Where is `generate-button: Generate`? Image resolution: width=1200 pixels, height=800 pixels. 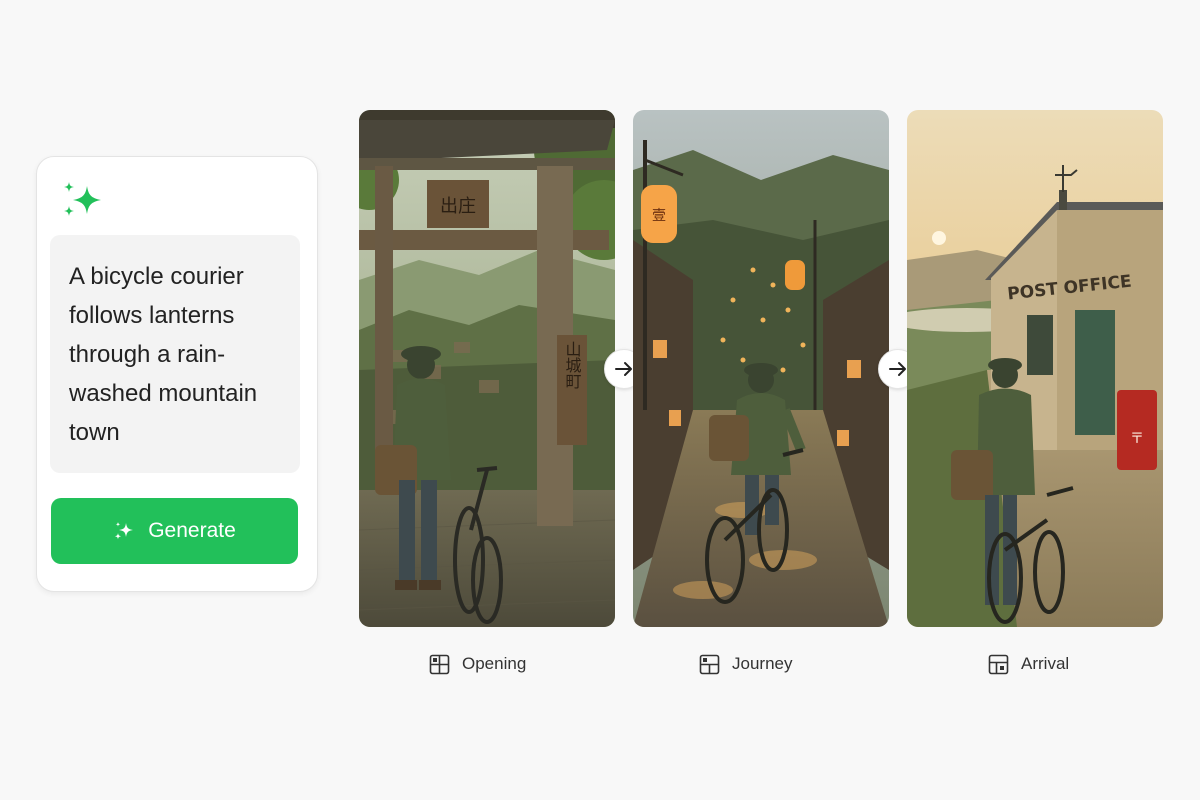
generate-button: Generate is located at coordinates (174, 531).